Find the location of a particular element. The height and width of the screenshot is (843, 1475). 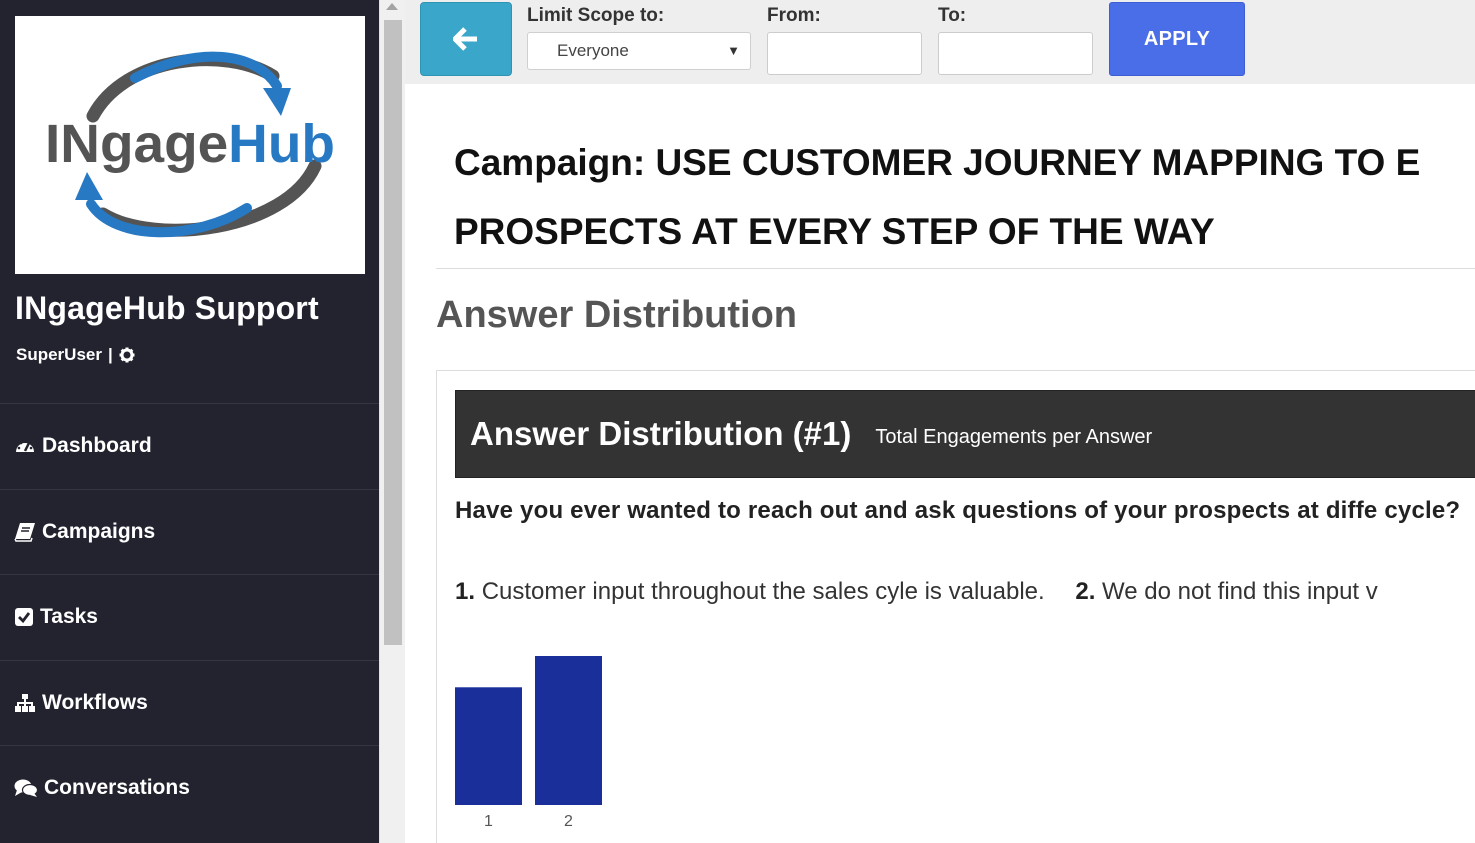

answer-option: 2. We do not find this input v is located at coordinates (1226, 591).